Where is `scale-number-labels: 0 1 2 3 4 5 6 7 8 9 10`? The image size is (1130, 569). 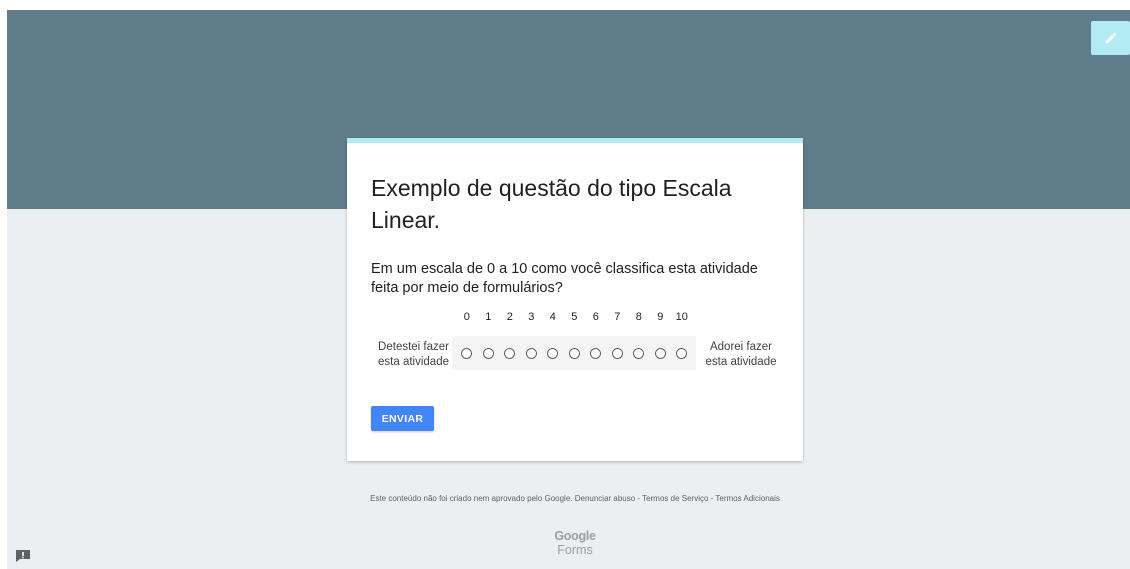
scale-number-labels: 0 1 2 3 4 5 6 7 8 9 10 is located at coordinates (574, 319).